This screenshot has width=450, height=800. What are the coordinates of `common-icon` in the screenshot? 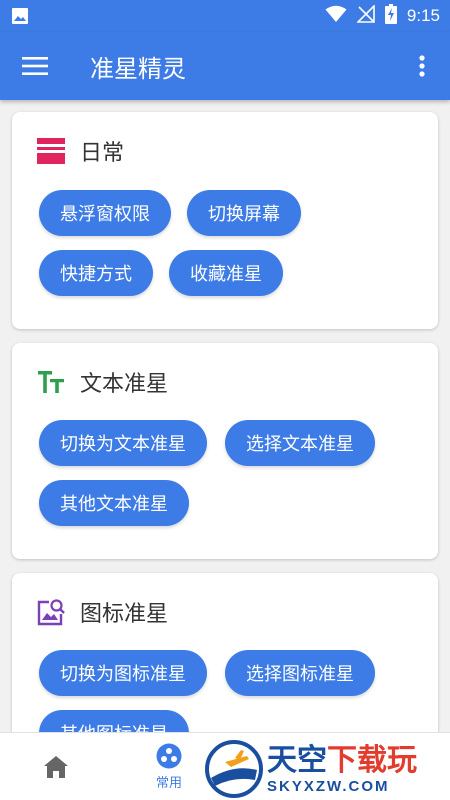 It's located at (169, 756).